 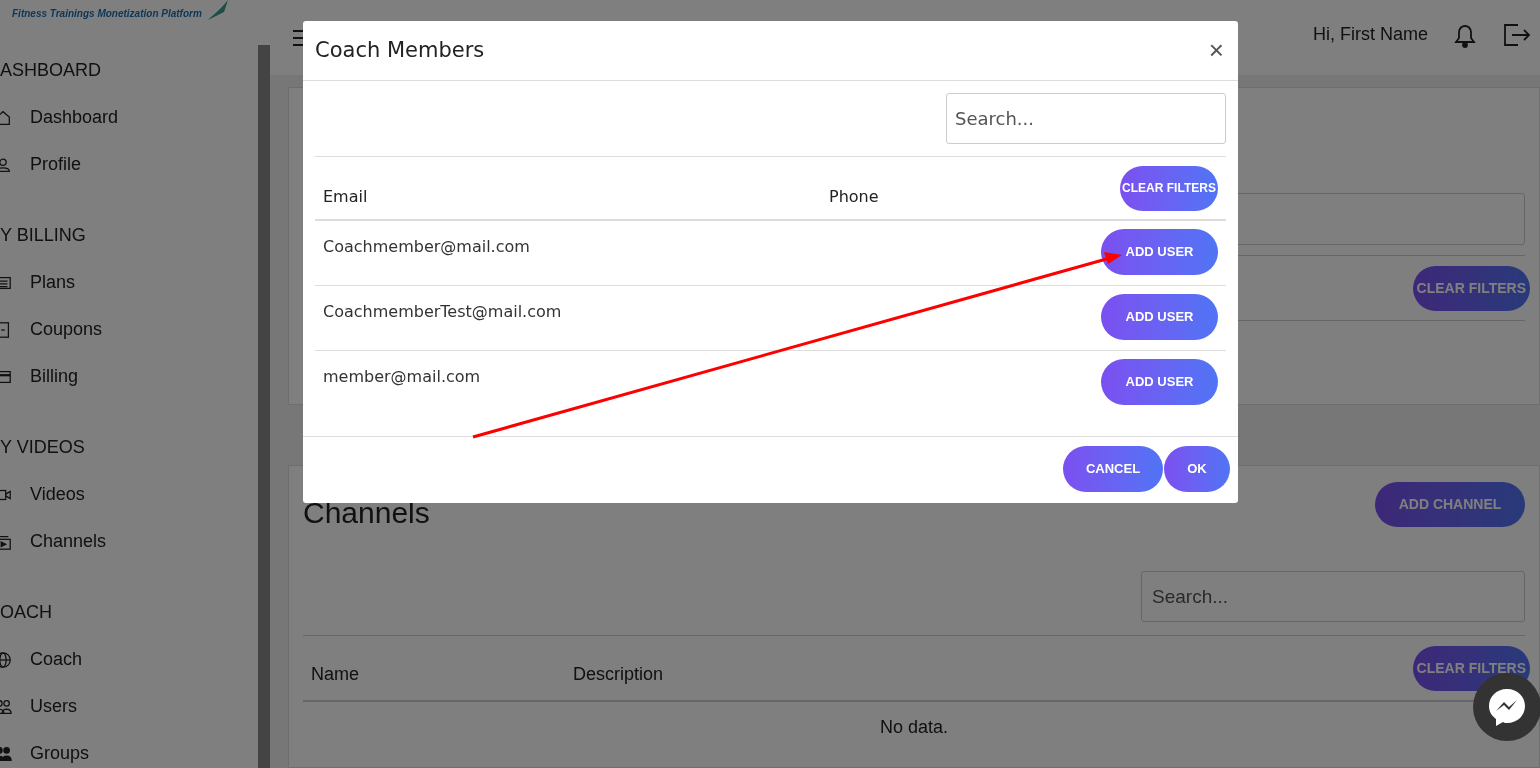 I want to click on column-header: Phone, so click(x=854, y=197).